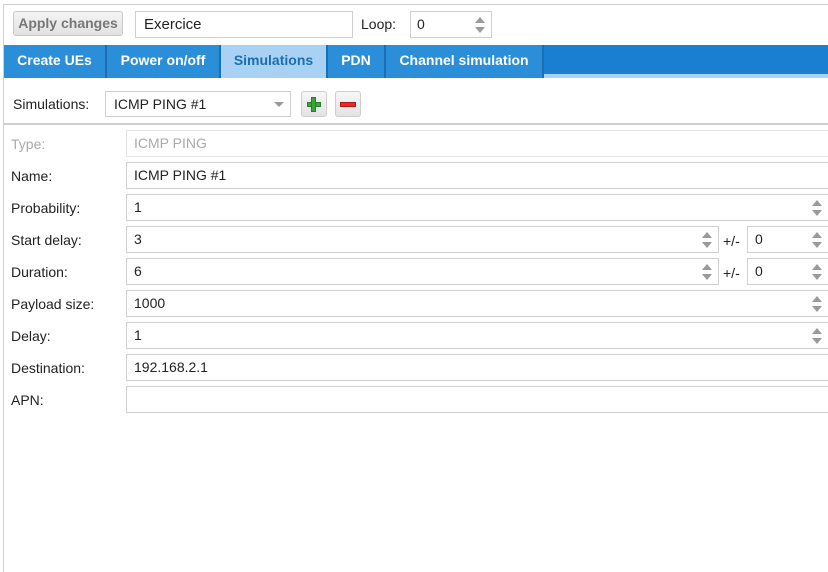 Image resolution: width=828 pixels, height=572 pixels. Describe the element at coordinates (477, 175) in the screenshot. I see `name-input: ICMP PING #1` at that location.